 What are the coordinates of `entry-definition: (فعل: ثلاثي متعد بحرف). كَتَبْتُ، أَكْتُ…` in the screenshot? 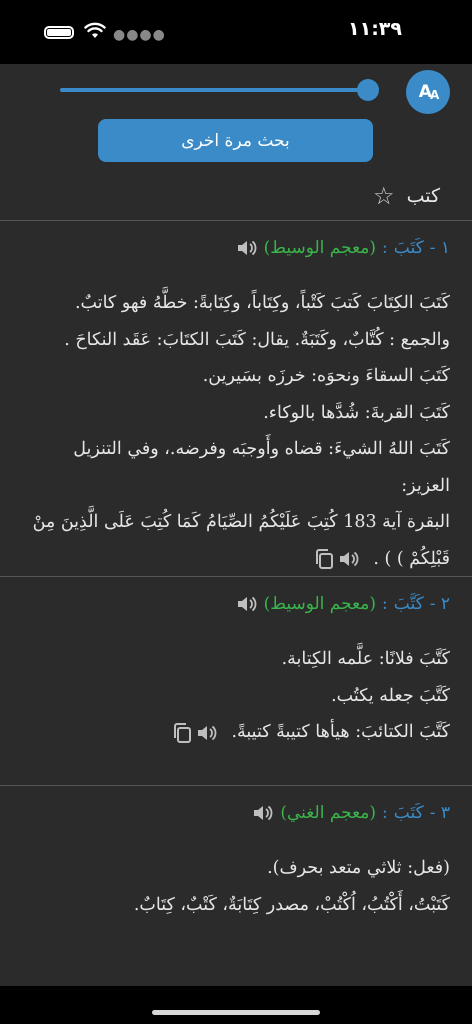 It's located at (291, 886).